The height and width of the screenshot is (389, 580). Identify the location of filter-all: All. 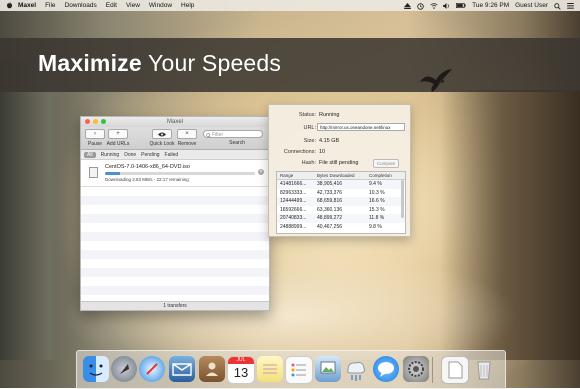
(90, 154).